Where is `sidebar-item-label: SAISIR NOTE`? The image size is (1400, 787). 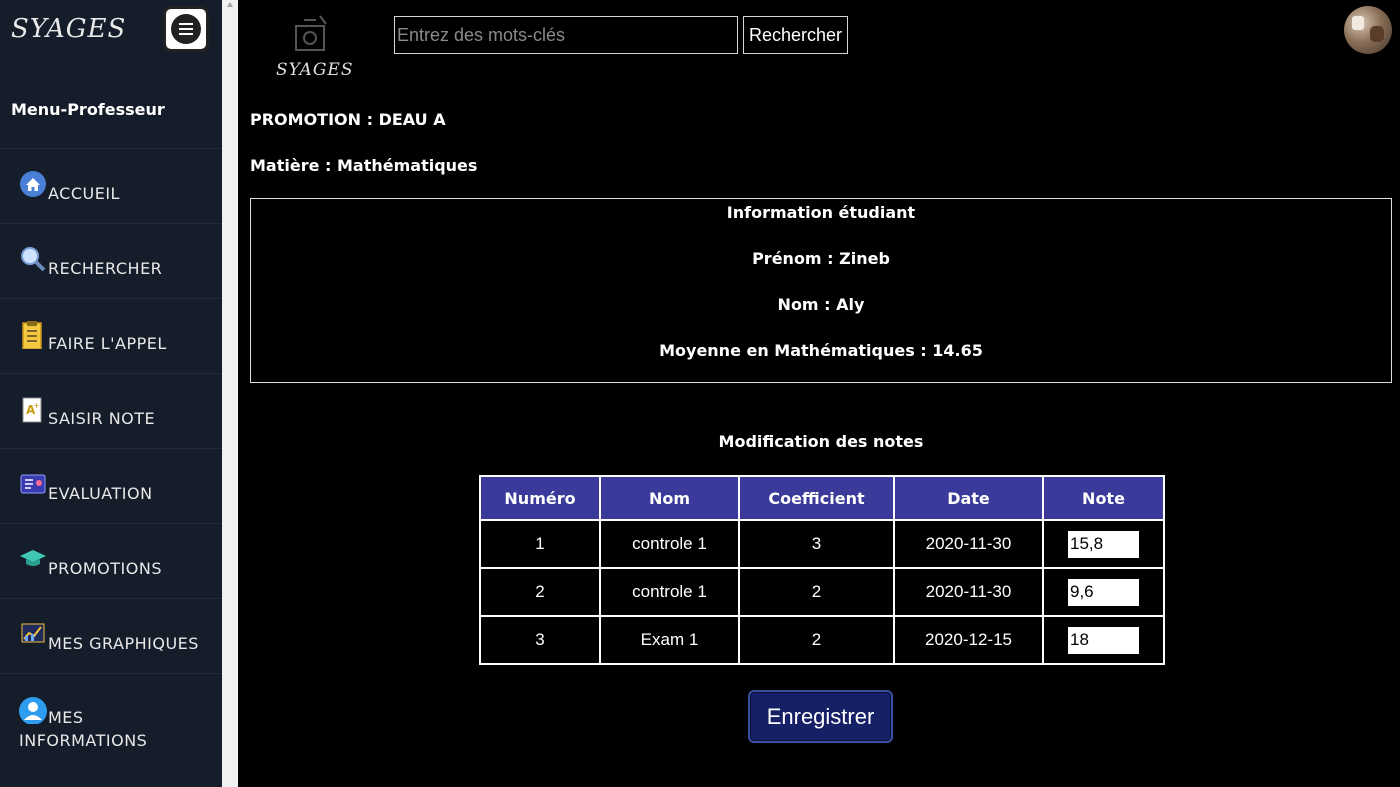 sidebar-item-label: SAISIR NOTE is located at coordinates (102, 418).